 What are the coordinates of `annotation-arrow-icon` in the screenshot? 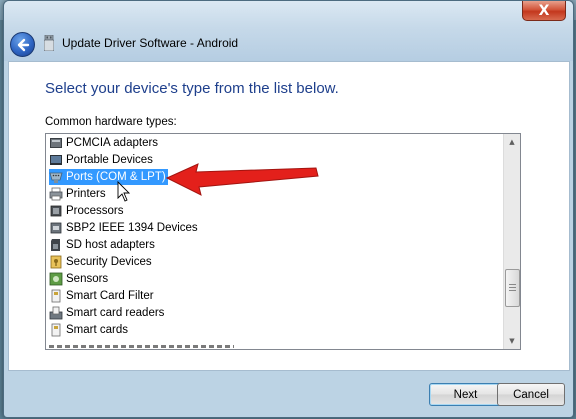 It's located at (242, 179).